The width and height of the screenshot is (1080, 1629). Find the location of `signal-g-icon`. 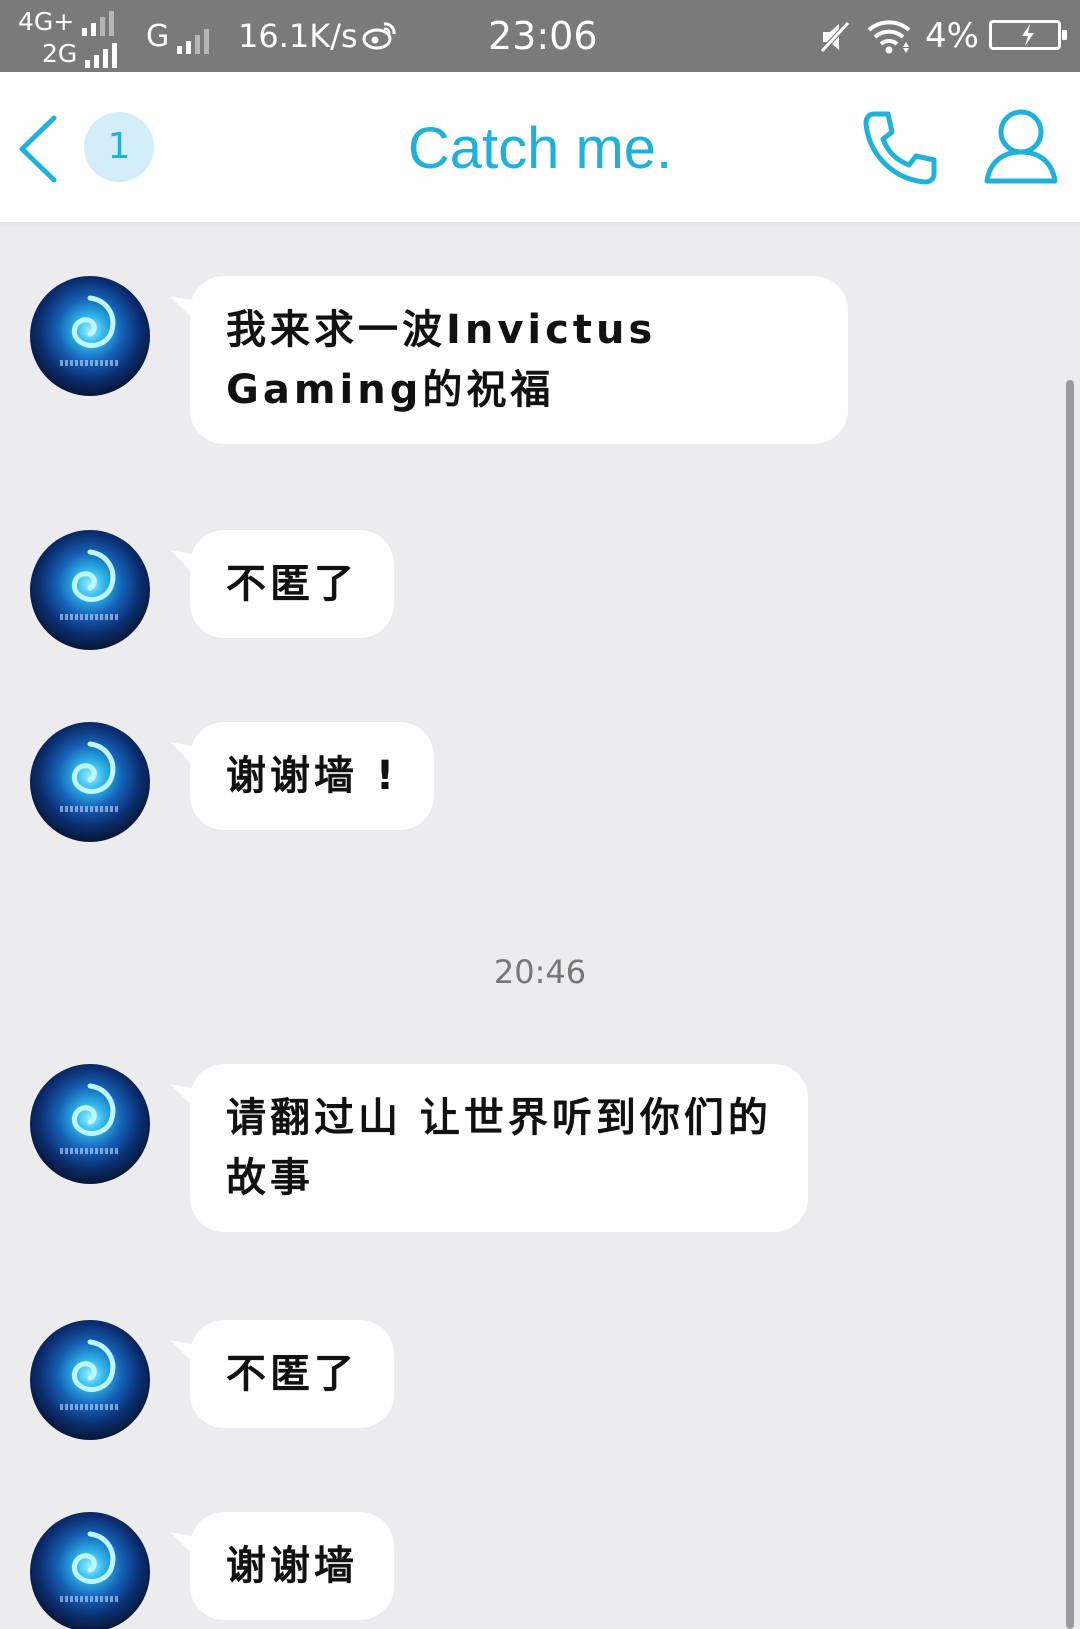

signal-g-icon is located at coordinates (193, 41).